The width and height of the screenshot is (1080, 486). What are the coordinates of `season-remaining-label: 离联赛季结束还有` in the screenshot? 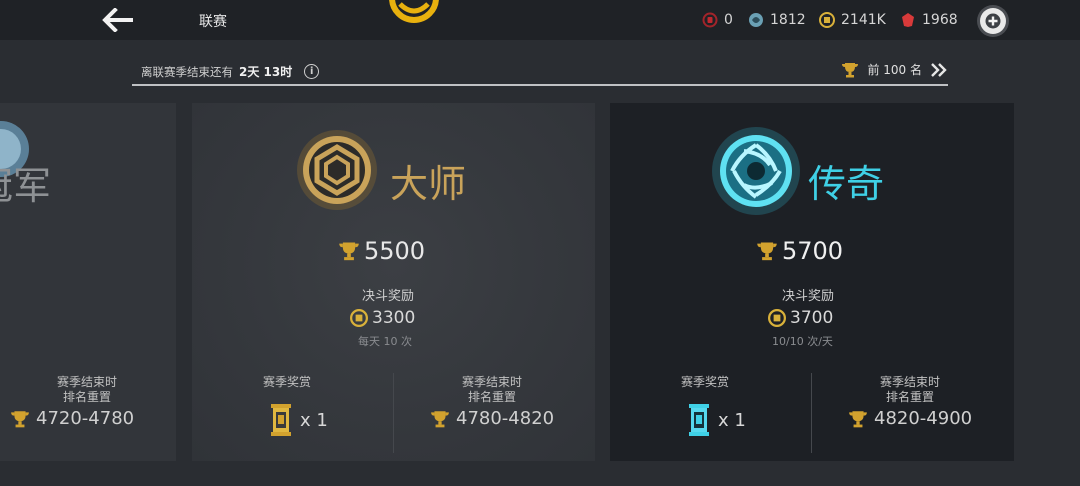 It's located at (187, 71).